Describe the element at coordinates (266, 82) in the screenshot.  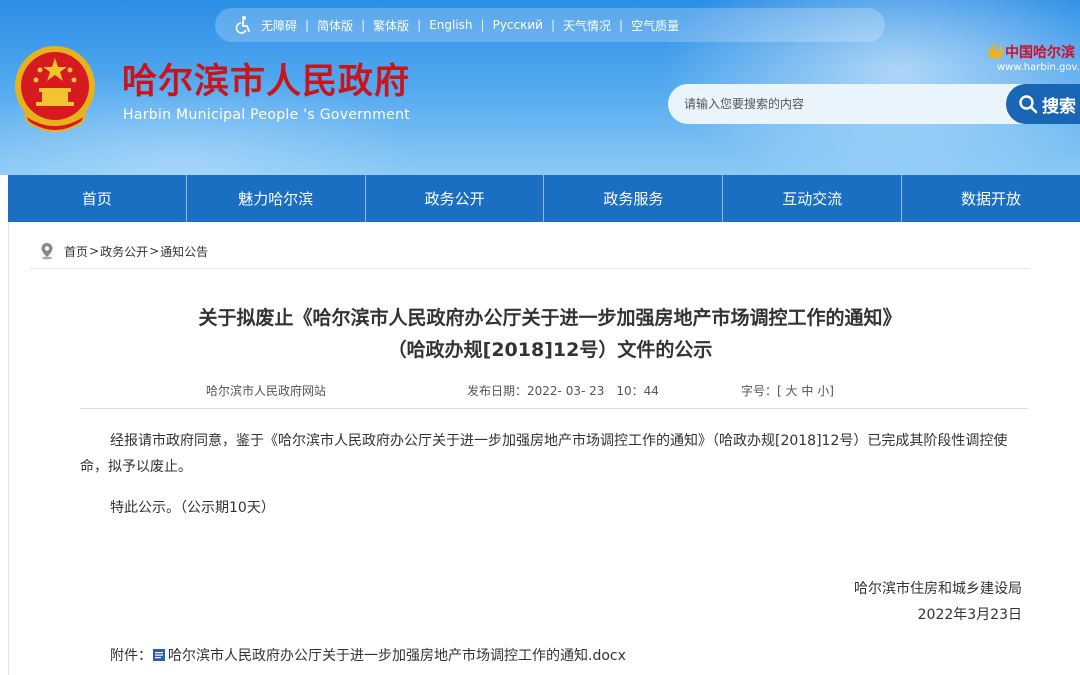
I see `site-title: 哈尔滨市人民政府` at that location.